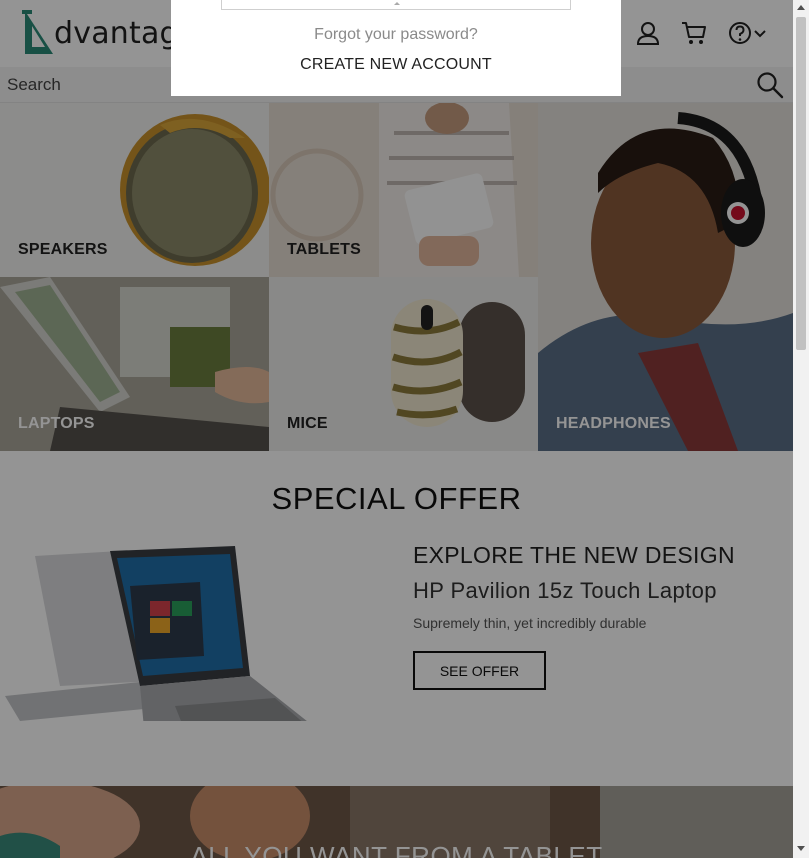 The height and width of the screenshot is (858, 809). What do you see at coordinates (396, 65) in the screenshot?
I see `create-account-link: CREATE NEW ACCOUNT` at bounding box center [396, 65].